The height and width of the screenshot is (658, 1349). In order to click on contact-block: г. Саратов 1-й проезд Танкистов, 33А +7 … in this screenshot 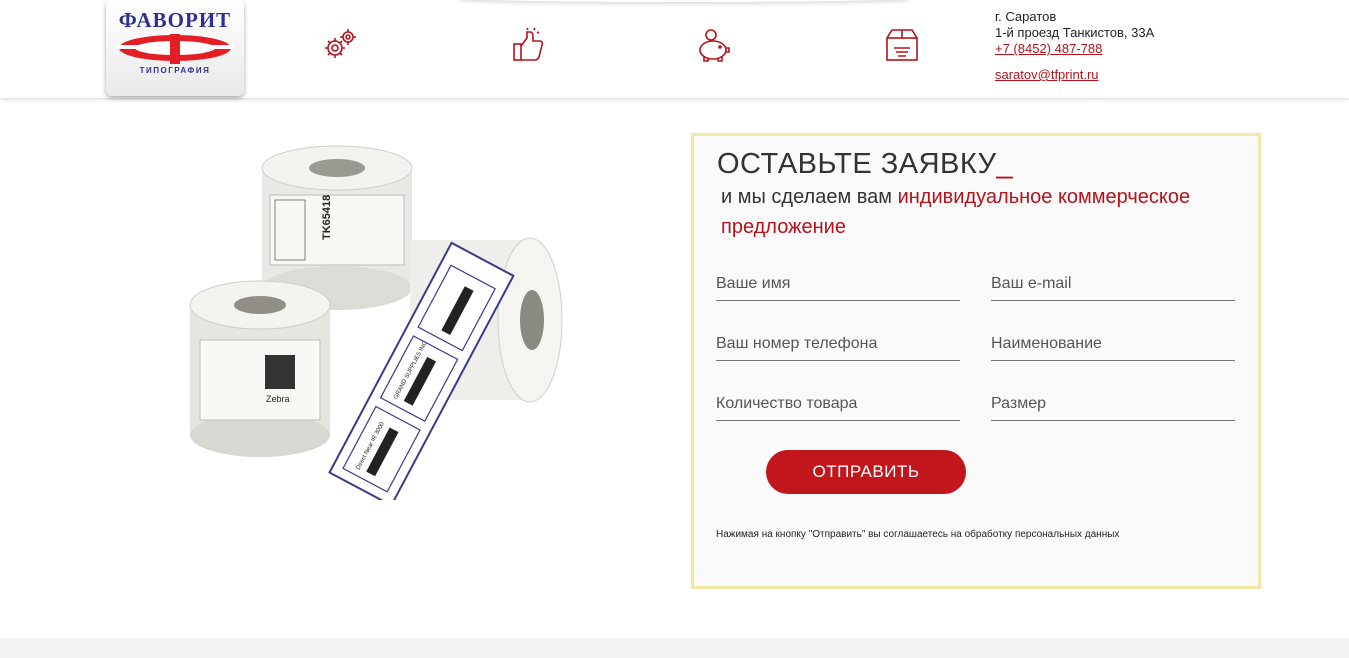, I will do `click(1074, 46)`.